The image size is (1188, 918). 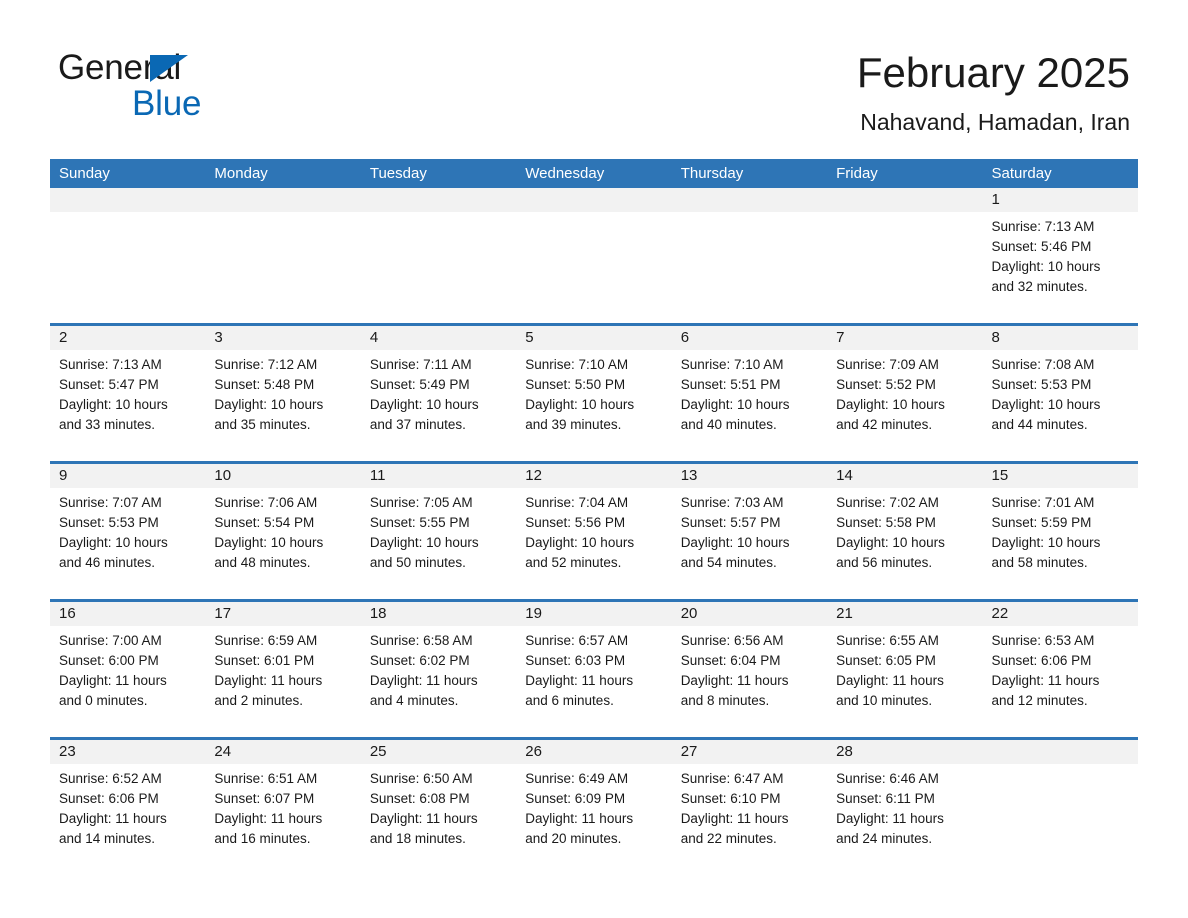 I want to click on sunset-text: Sunset: 5:53 PM, so click(x=109, y=522).